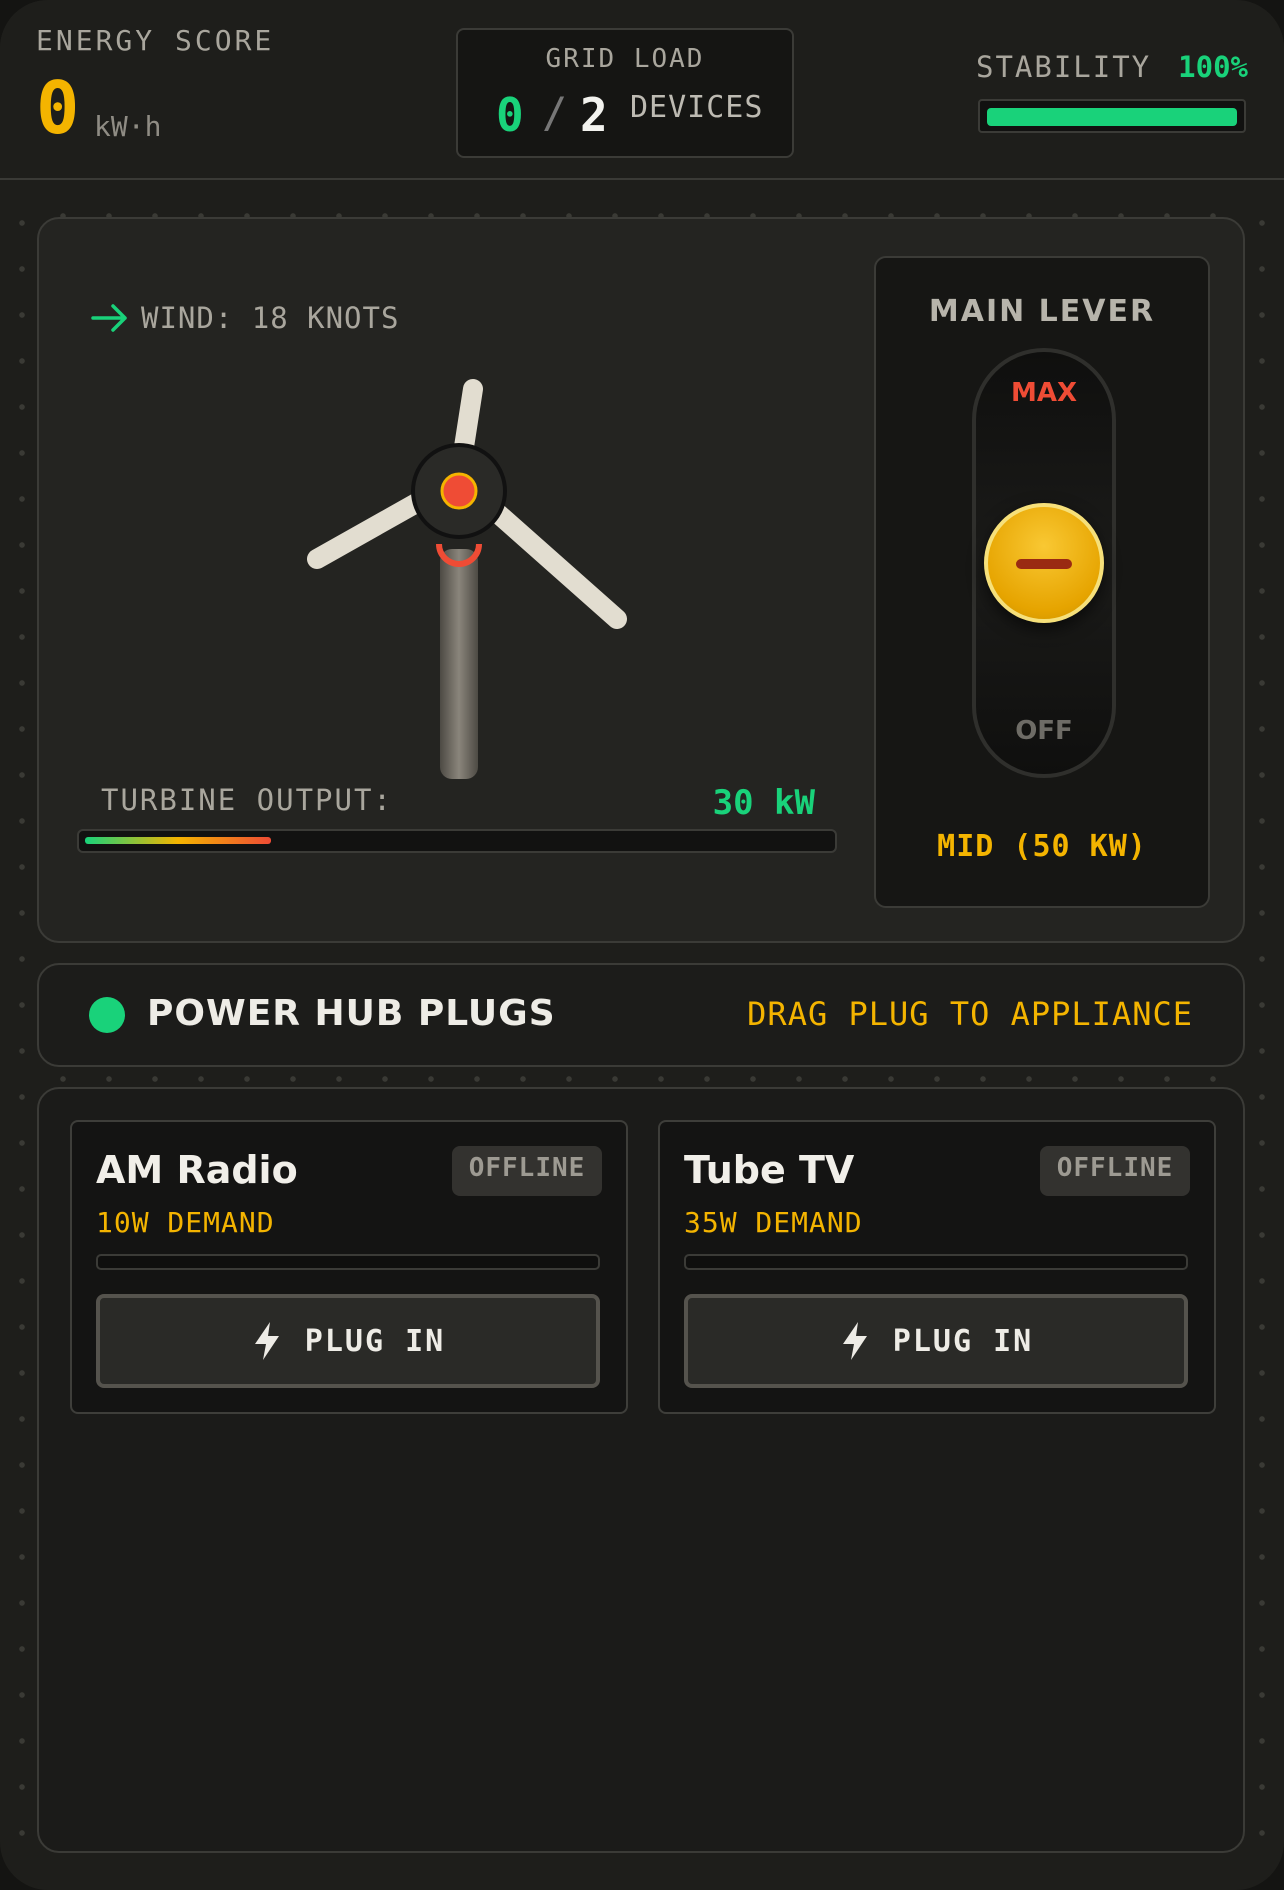 This screenshot has height=1890, width=1284. What do you see at coordinates (625, 93) in the screenshot?
I see `grid-load-box: GRID LOAD 0 / 2 DEVICES` at bounding box center [625, 93].